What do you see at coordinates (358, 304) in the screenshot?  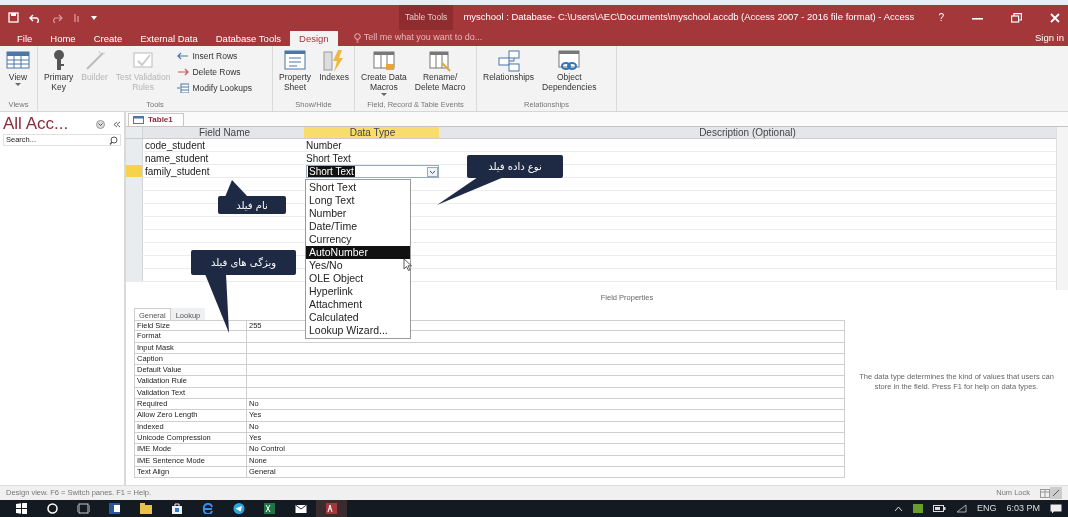 I see `dropdown-option: Attachment` at bounding box center [358, 304].